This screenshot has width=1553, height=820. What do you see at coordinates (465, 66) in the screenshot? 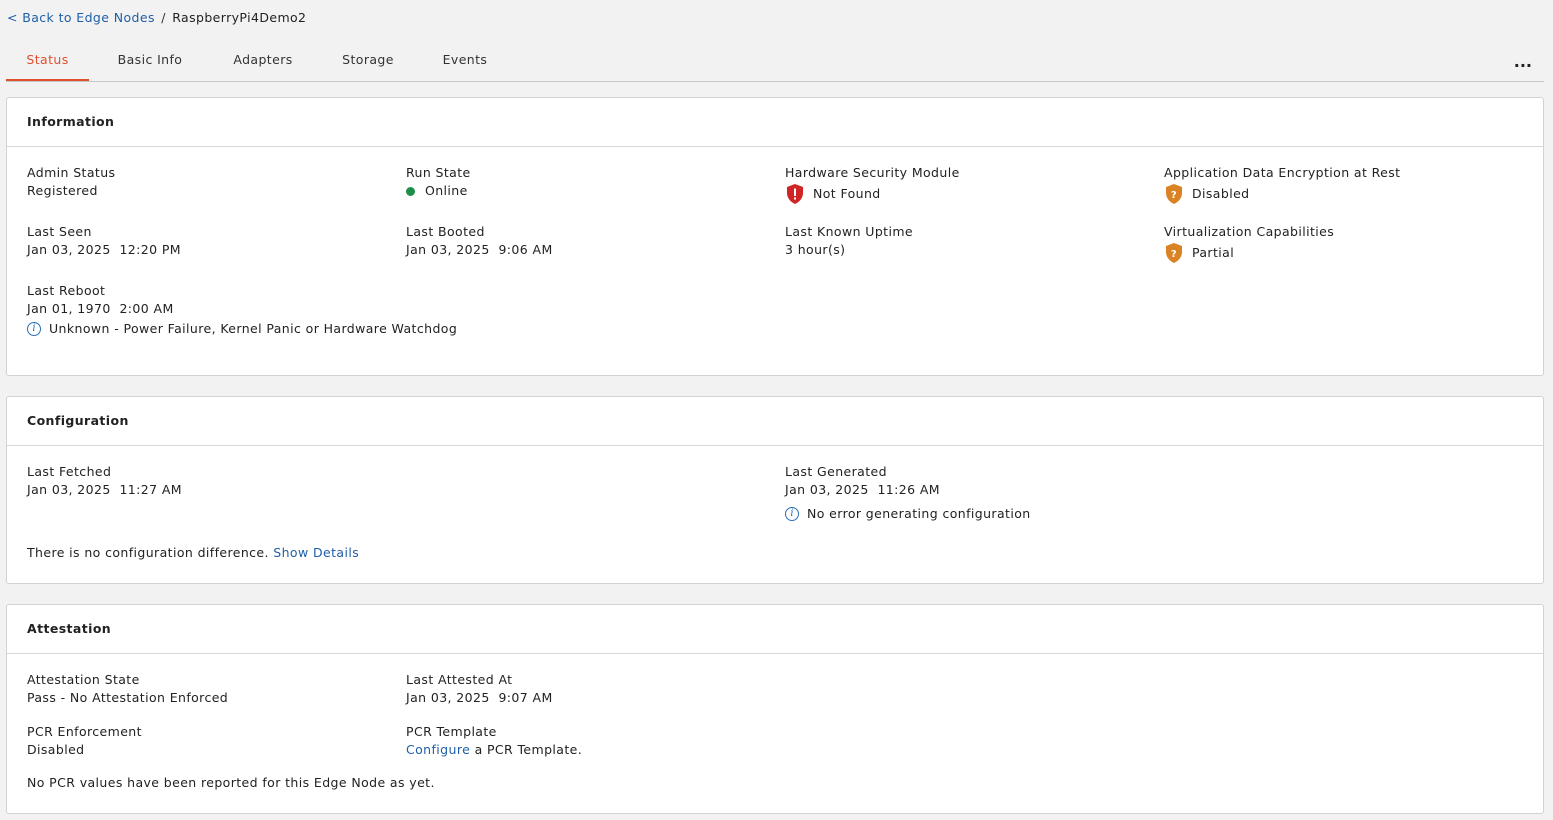
I see `tab-events: Events` at bounding box center [465, 66].